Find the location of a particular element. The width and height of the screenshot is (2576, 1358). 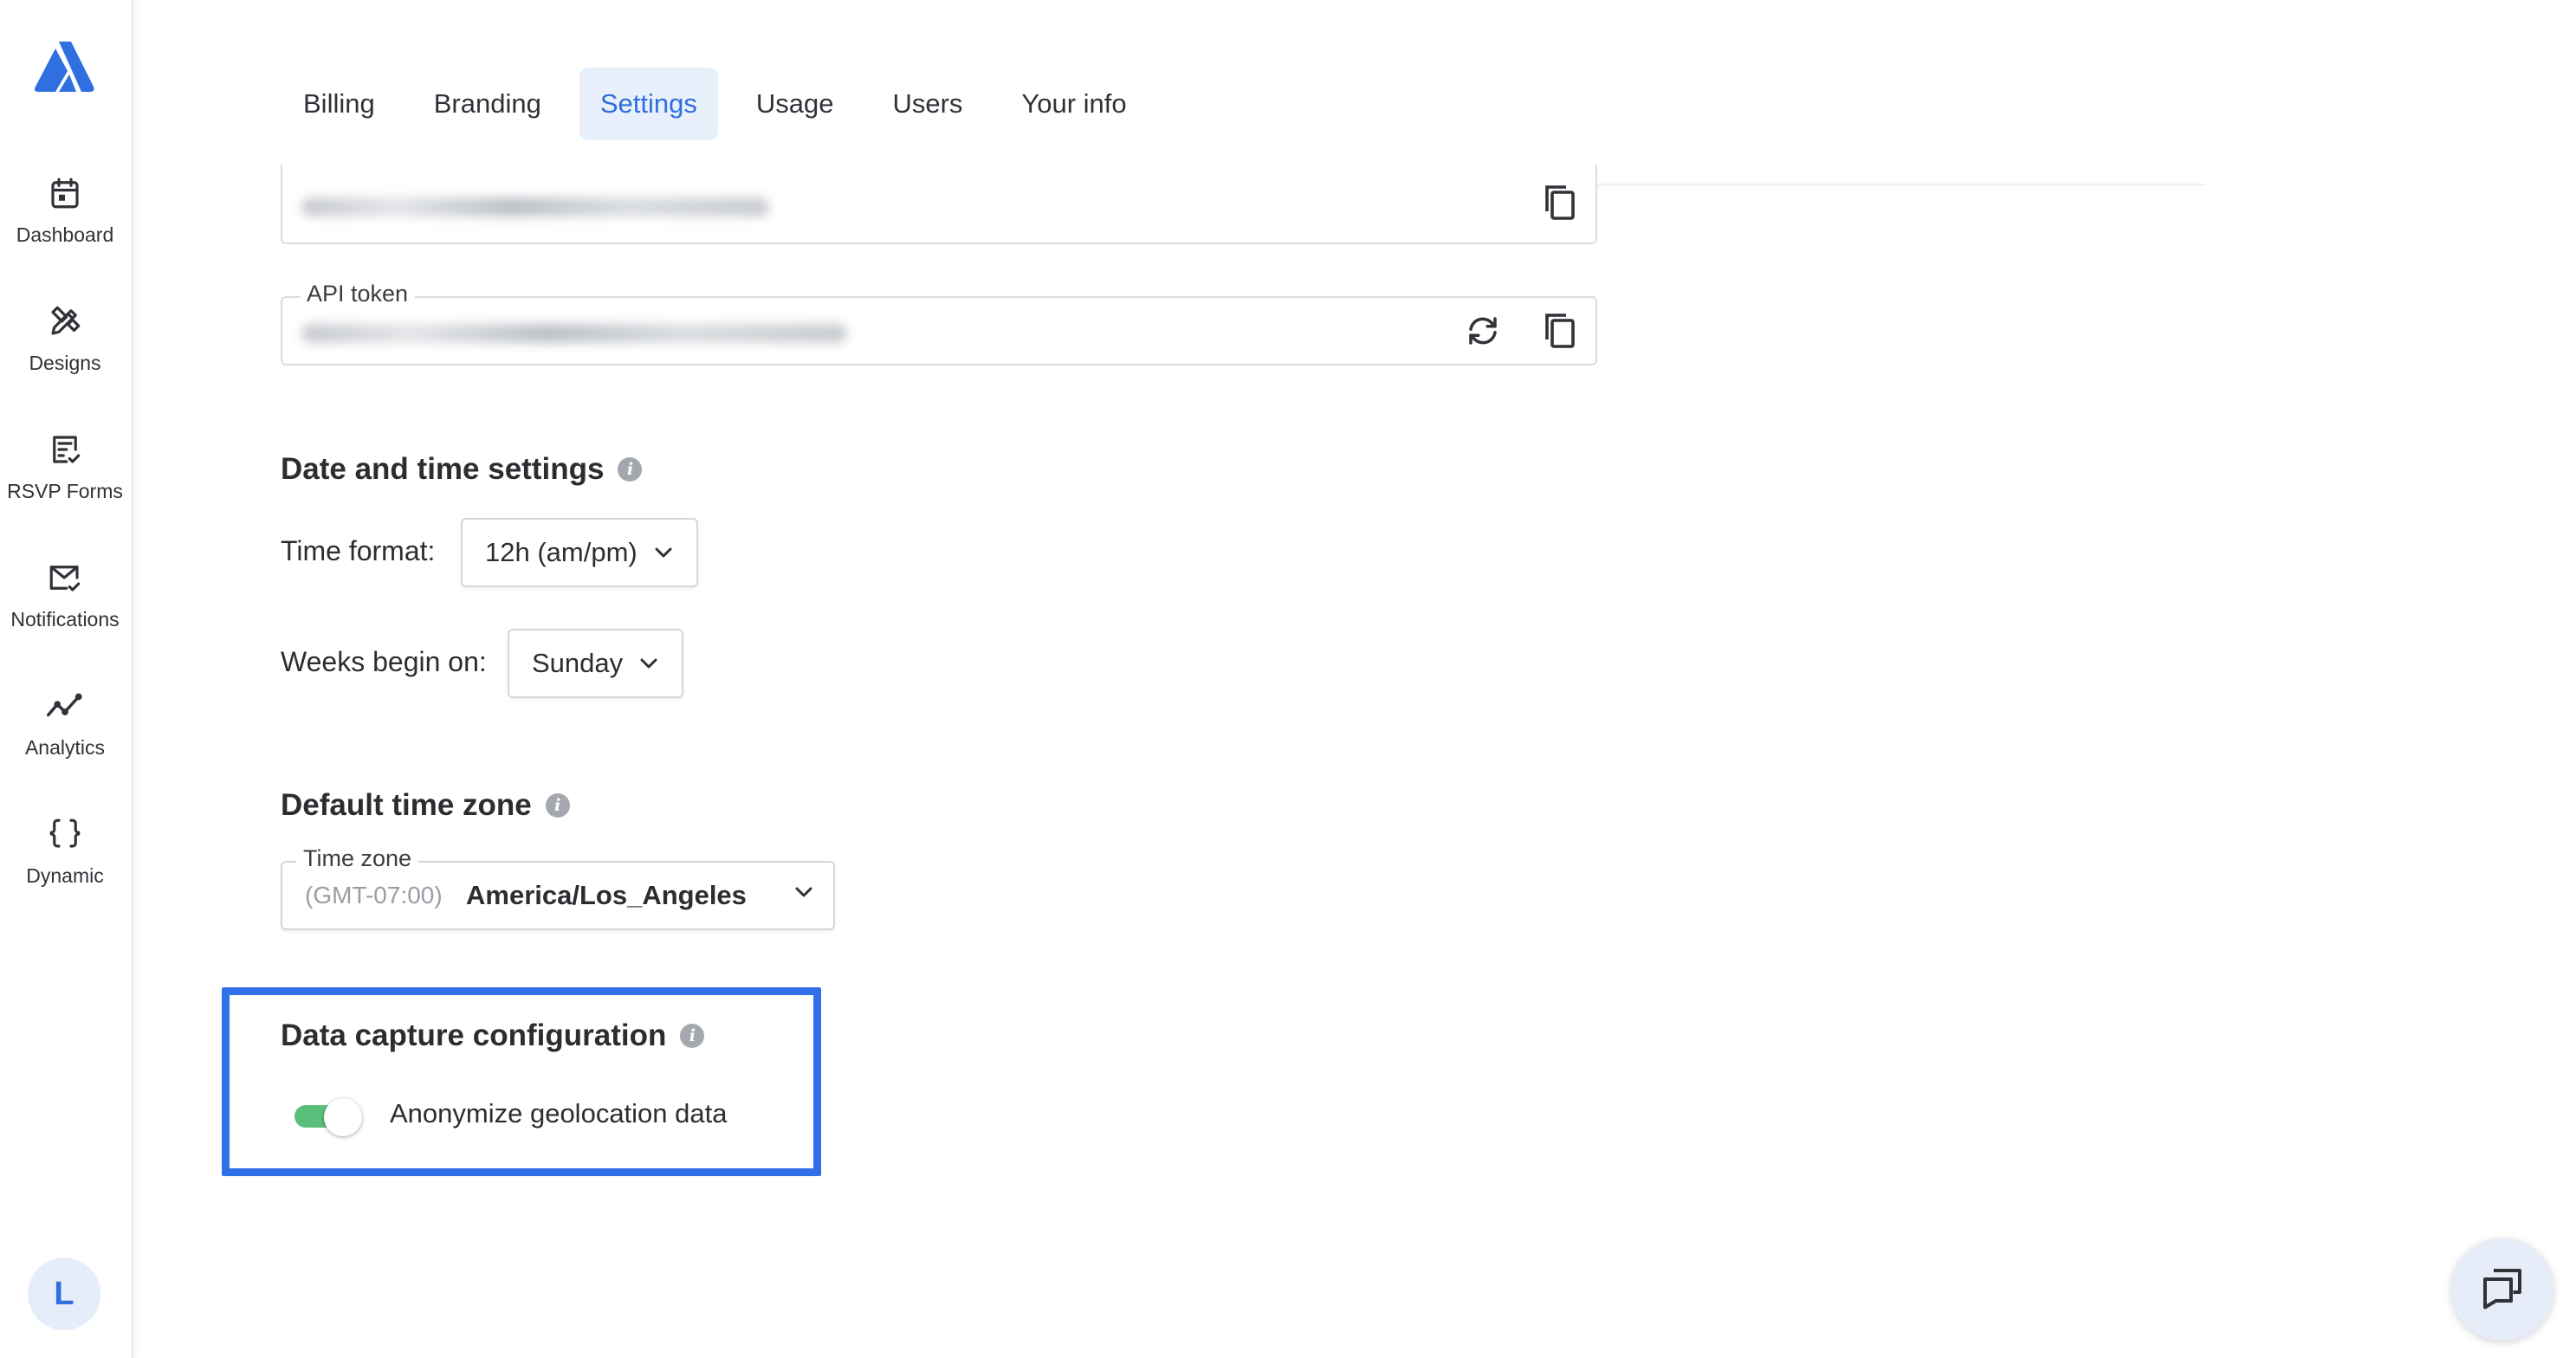

time-zone-label: Time zone is located at coordinates (357, 858).